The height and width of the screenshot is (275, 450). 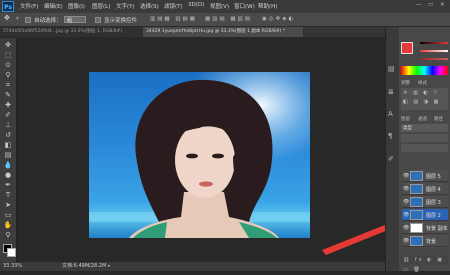 What do you see at coordinates (8, 165) in the screenshot?
I see `blur-icon: 💧` at bounding box center [8, 165].